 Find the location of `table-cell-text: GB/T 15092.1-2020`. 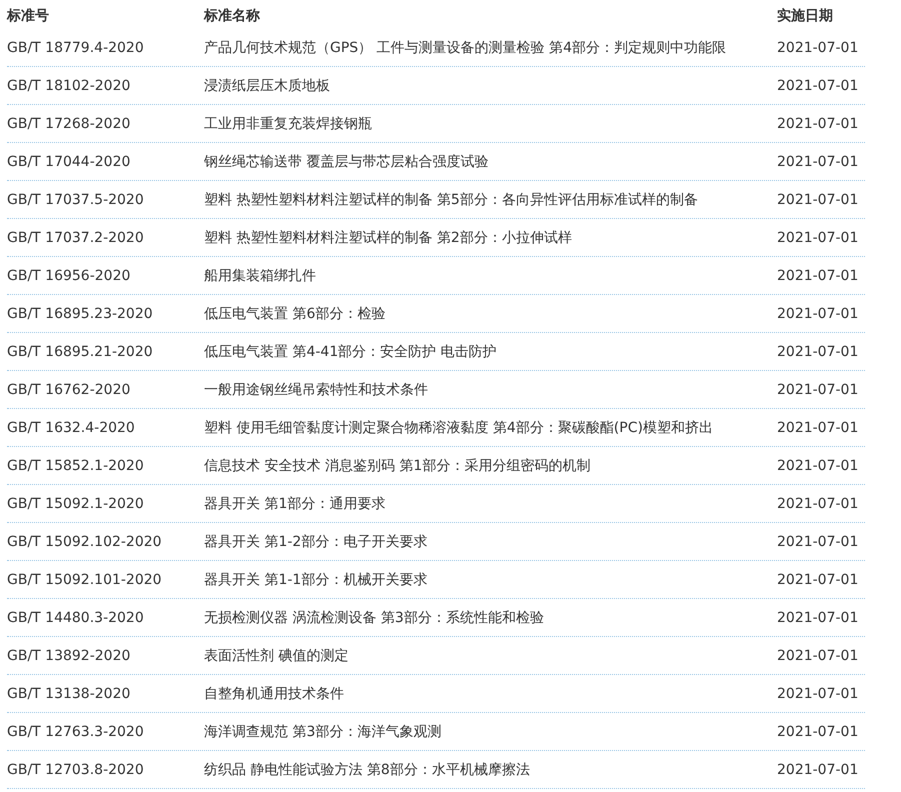

table-cell-text: GB/T 15092.1-2020 is located at coordinates (76, 504).